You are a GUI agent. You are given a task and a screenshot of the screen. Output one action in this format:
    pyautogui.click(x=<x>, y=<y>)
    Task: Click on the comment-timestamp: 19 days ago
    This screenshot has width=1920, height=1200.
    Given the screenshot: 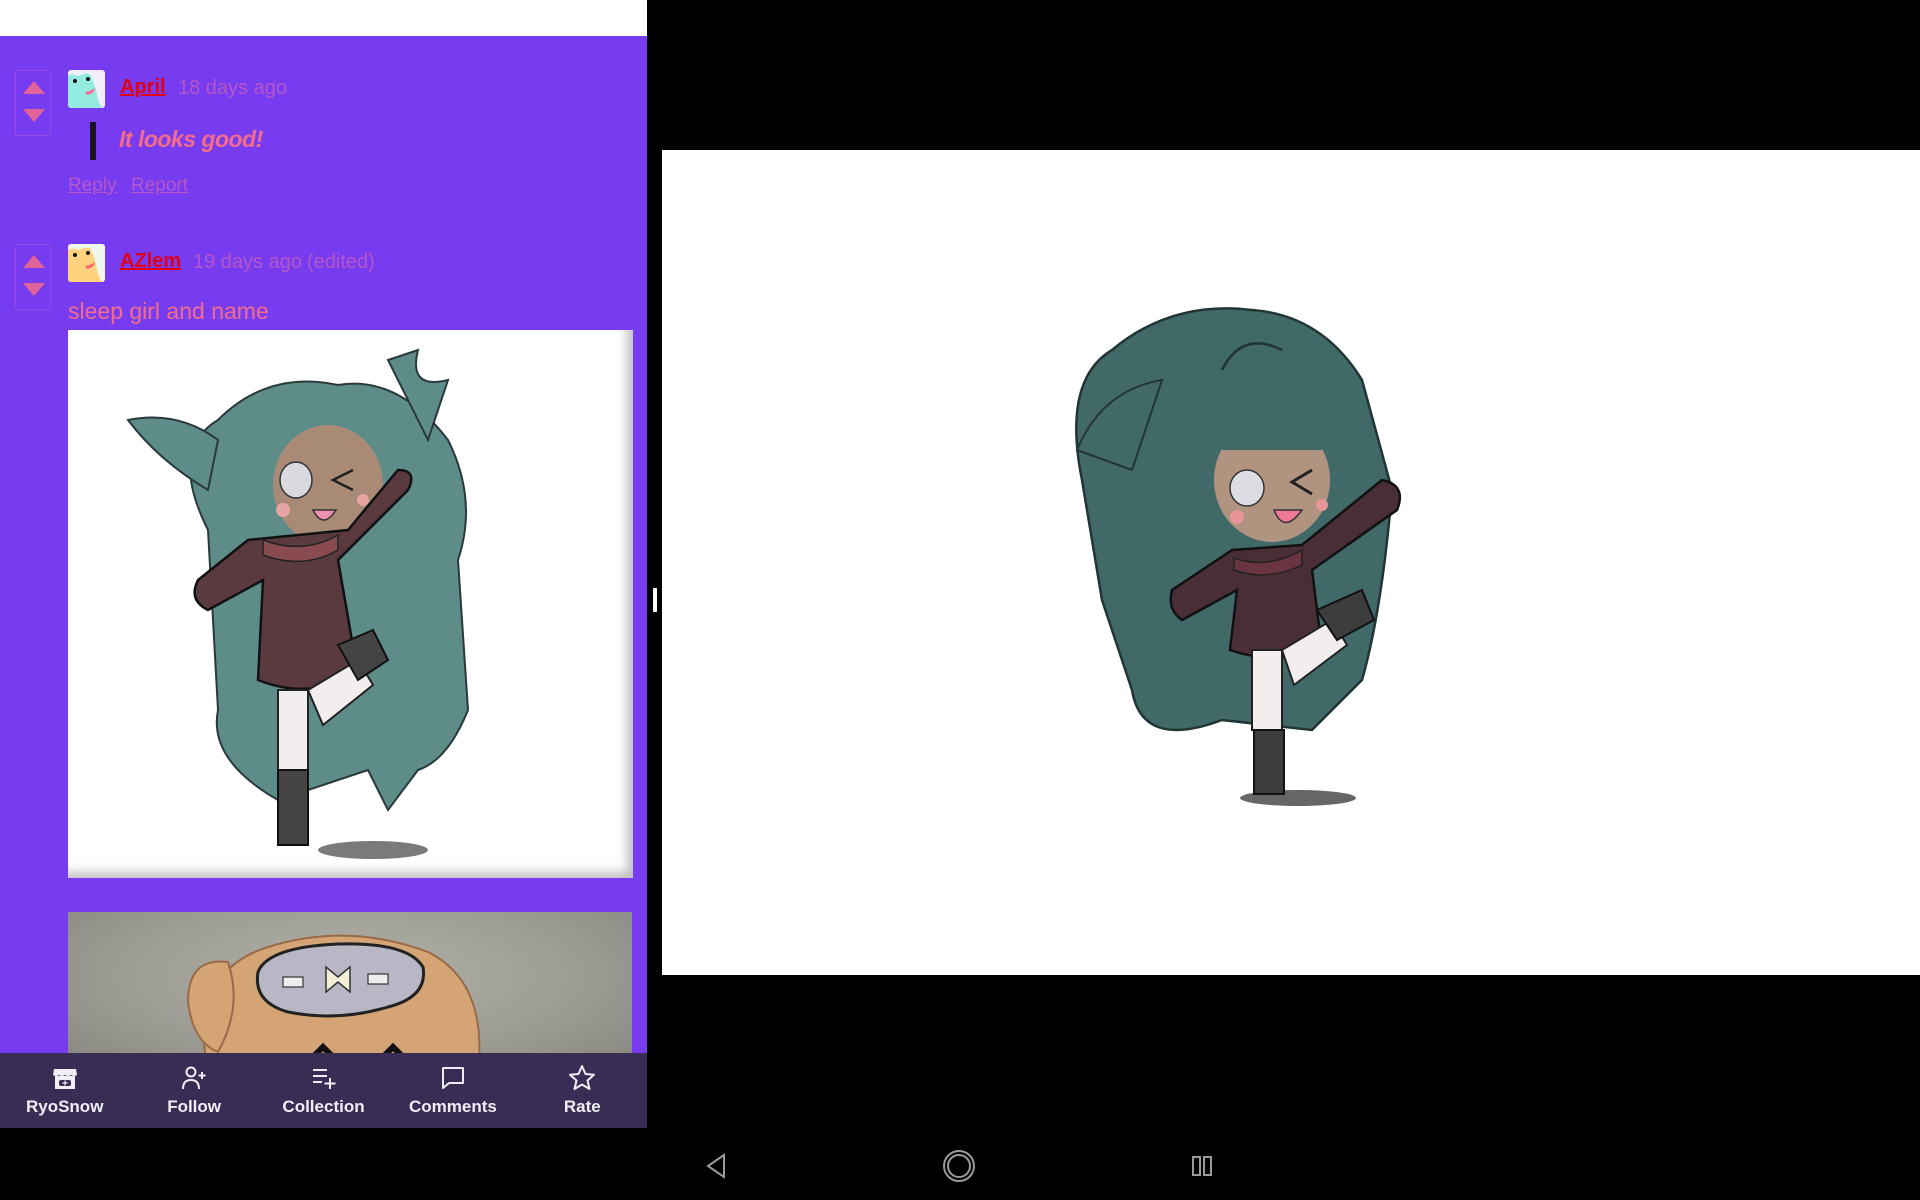 What is the action you would take?
    pyautogui.click(x=247, y=262)
    